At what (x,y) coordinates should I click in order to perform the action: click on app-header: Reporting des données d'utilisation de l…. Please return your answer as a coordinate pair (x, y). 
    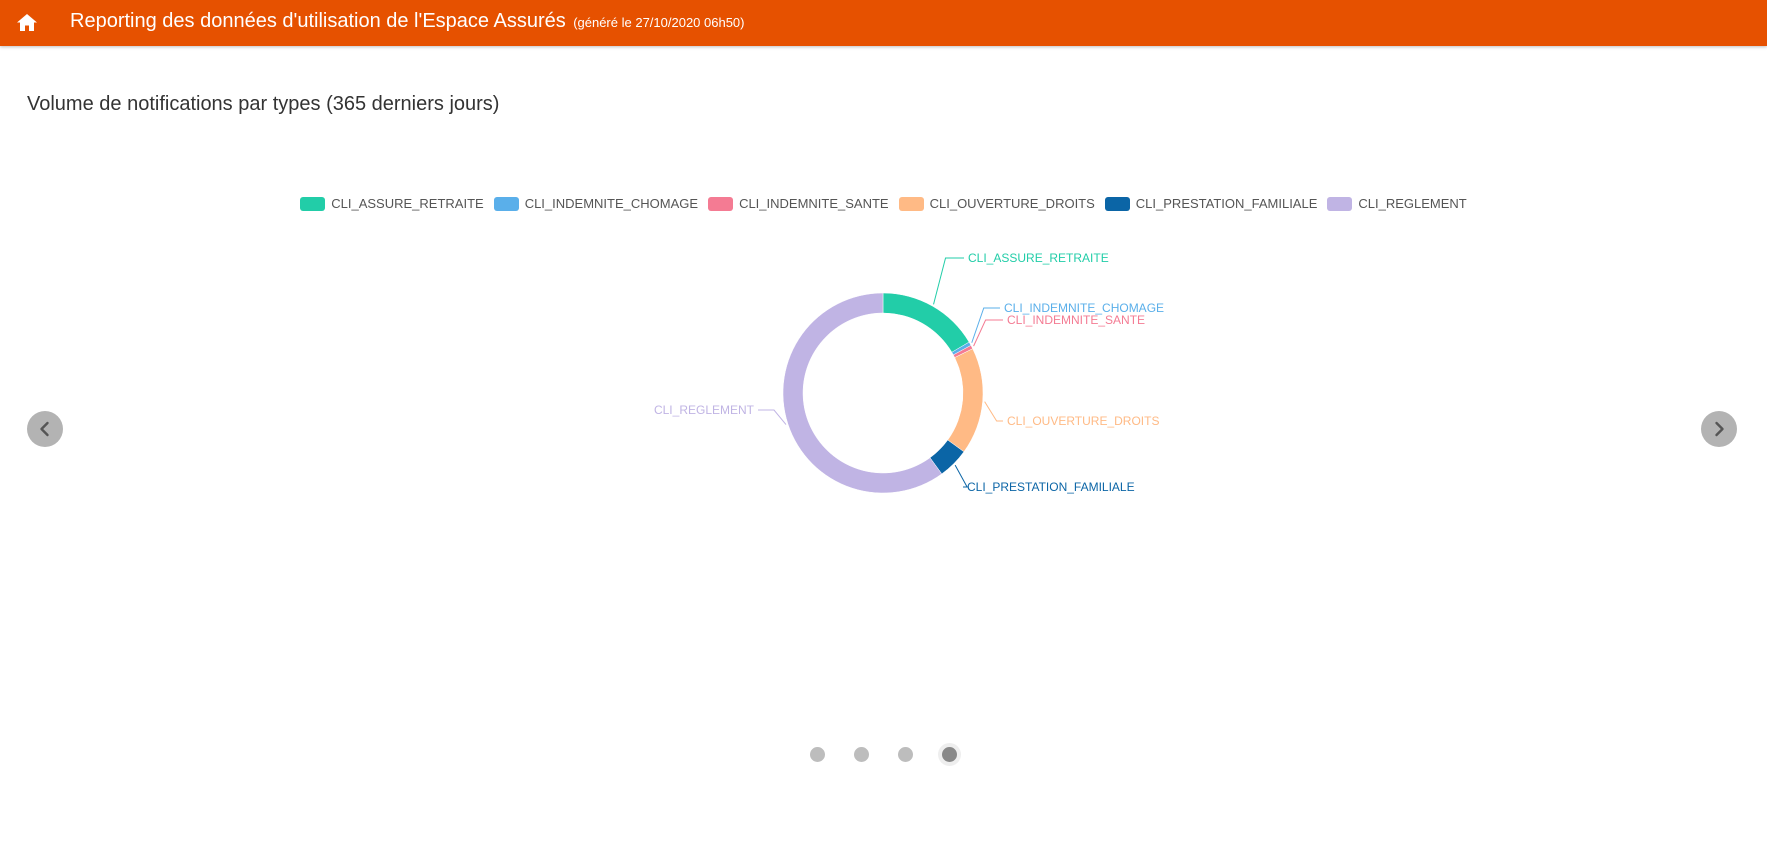
    Looking at the image, I should click on (883, 23).